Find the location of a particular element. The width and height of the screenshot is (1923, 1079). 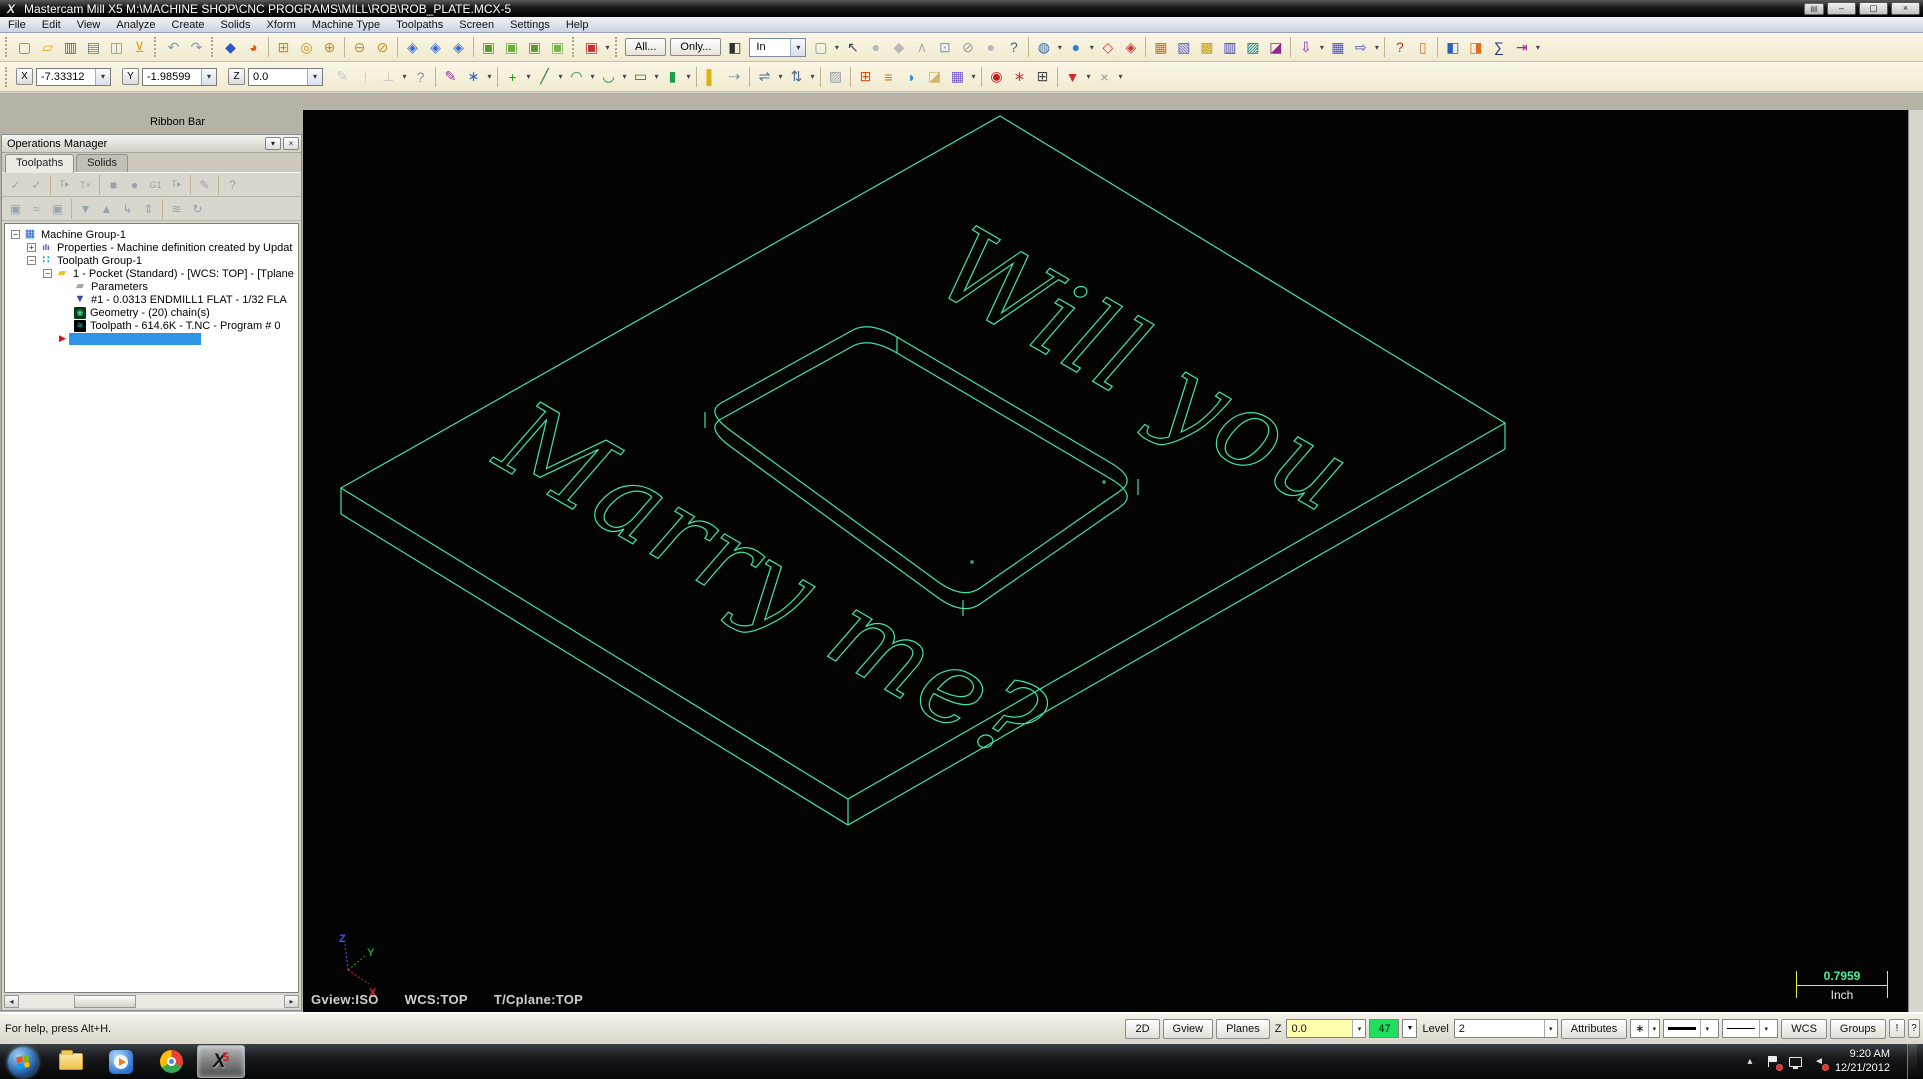

color-number-value: 47 is located at coordinates (1384, 1029).